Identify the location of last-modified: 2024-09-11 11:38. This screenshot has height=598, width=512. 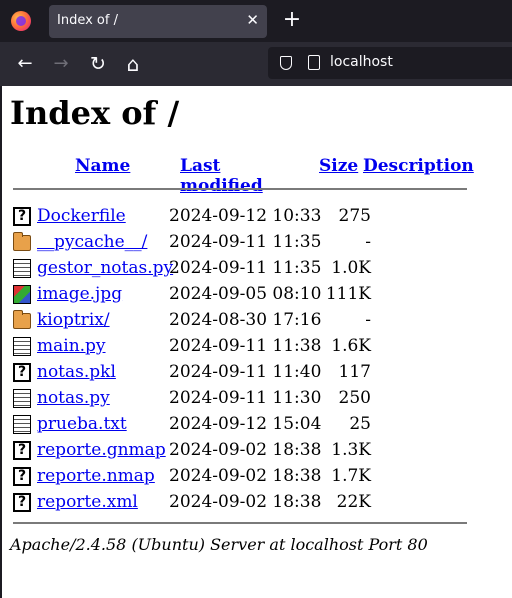
(245, 346).